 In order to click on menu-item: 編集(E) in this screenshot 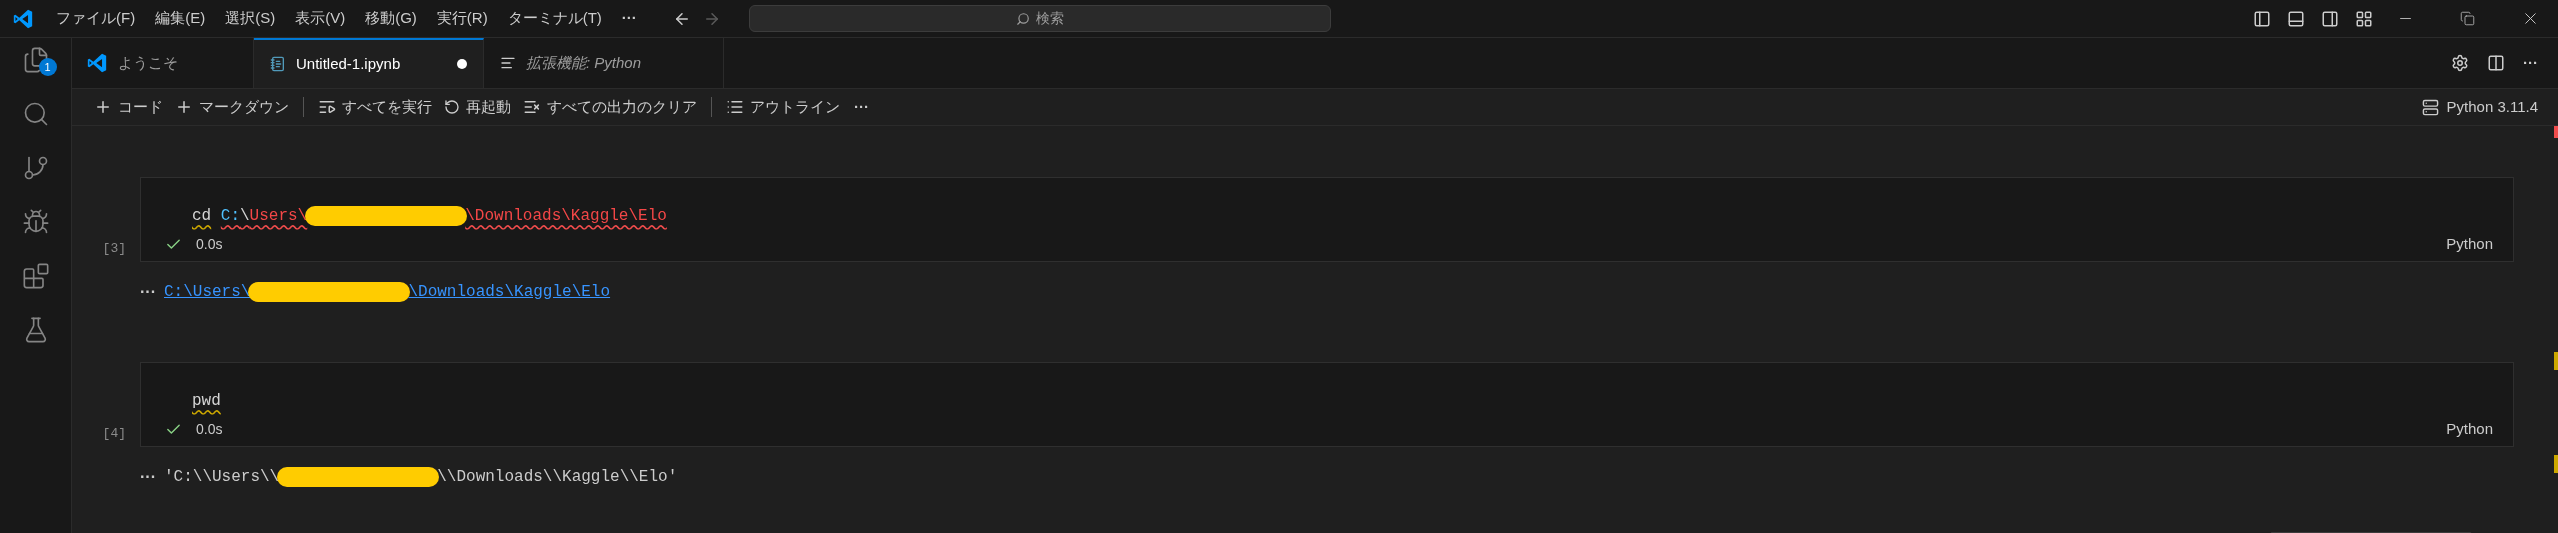, I will do `click(180, 18)`.